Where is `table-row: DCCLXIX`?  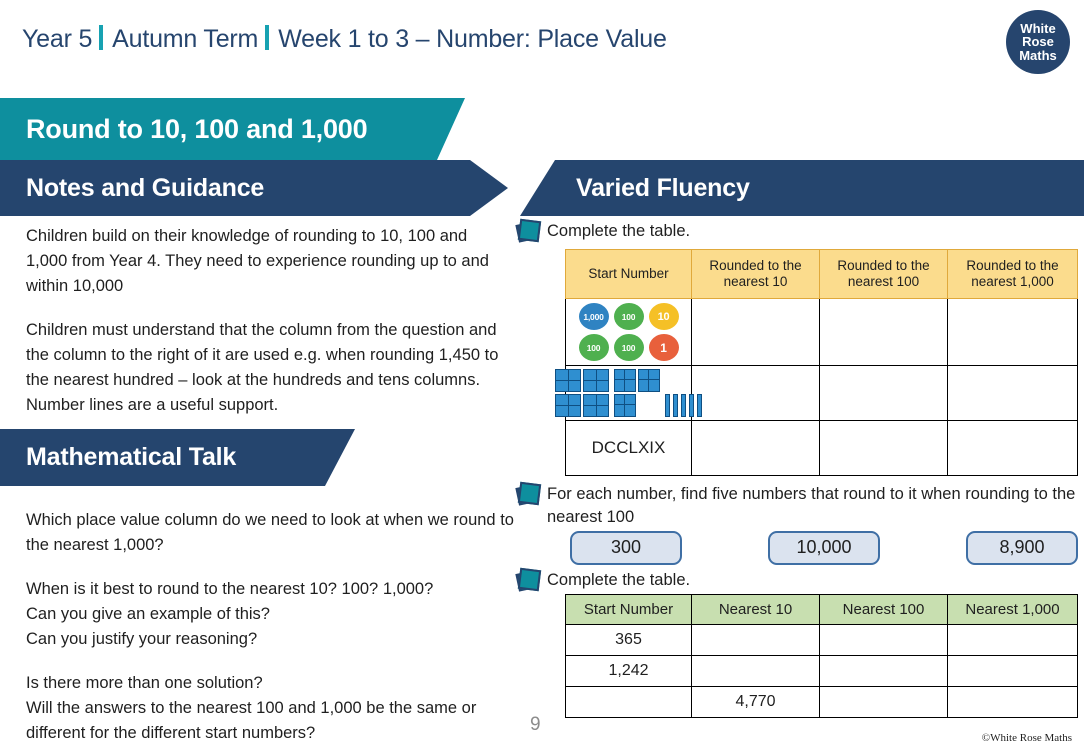 table-row: DCCLXIX is located at coordinates (821, 448).